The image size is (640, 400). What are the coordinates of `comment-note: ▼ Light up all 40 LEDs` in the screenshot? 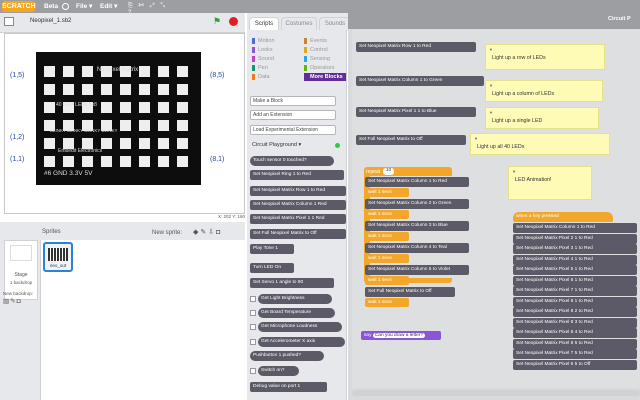 It's located at (540, 144).